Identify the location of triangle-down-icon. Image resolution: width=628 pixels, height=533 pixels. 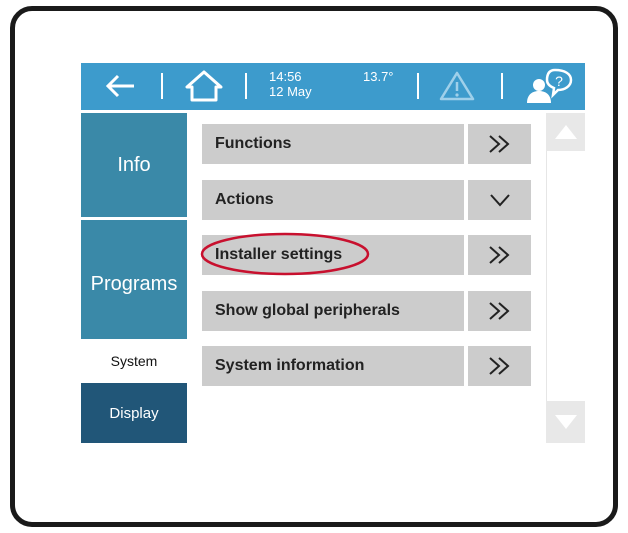
(565, 422).